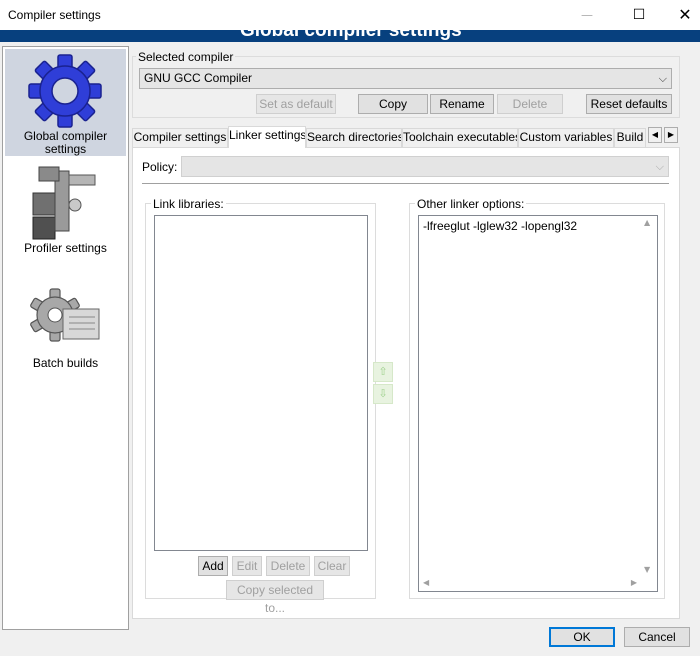  Describe the element at coordinates (296, 104) in the screenshot. I see `set-as-default-button: Set as default` at that location.